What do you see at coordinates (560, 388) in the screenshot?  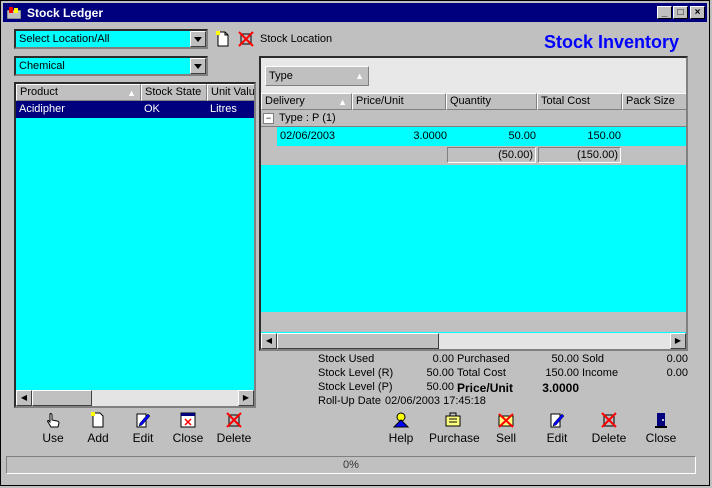 I see `price-unit-value: 3.0000` at bounding box center [560, 388].